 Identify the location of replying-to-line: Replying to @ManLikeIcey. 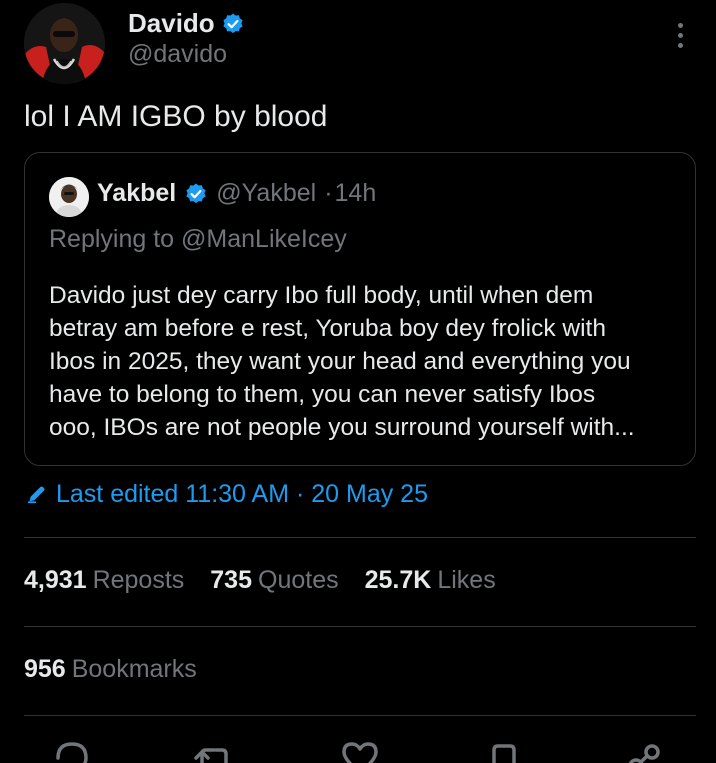
(198, 239).